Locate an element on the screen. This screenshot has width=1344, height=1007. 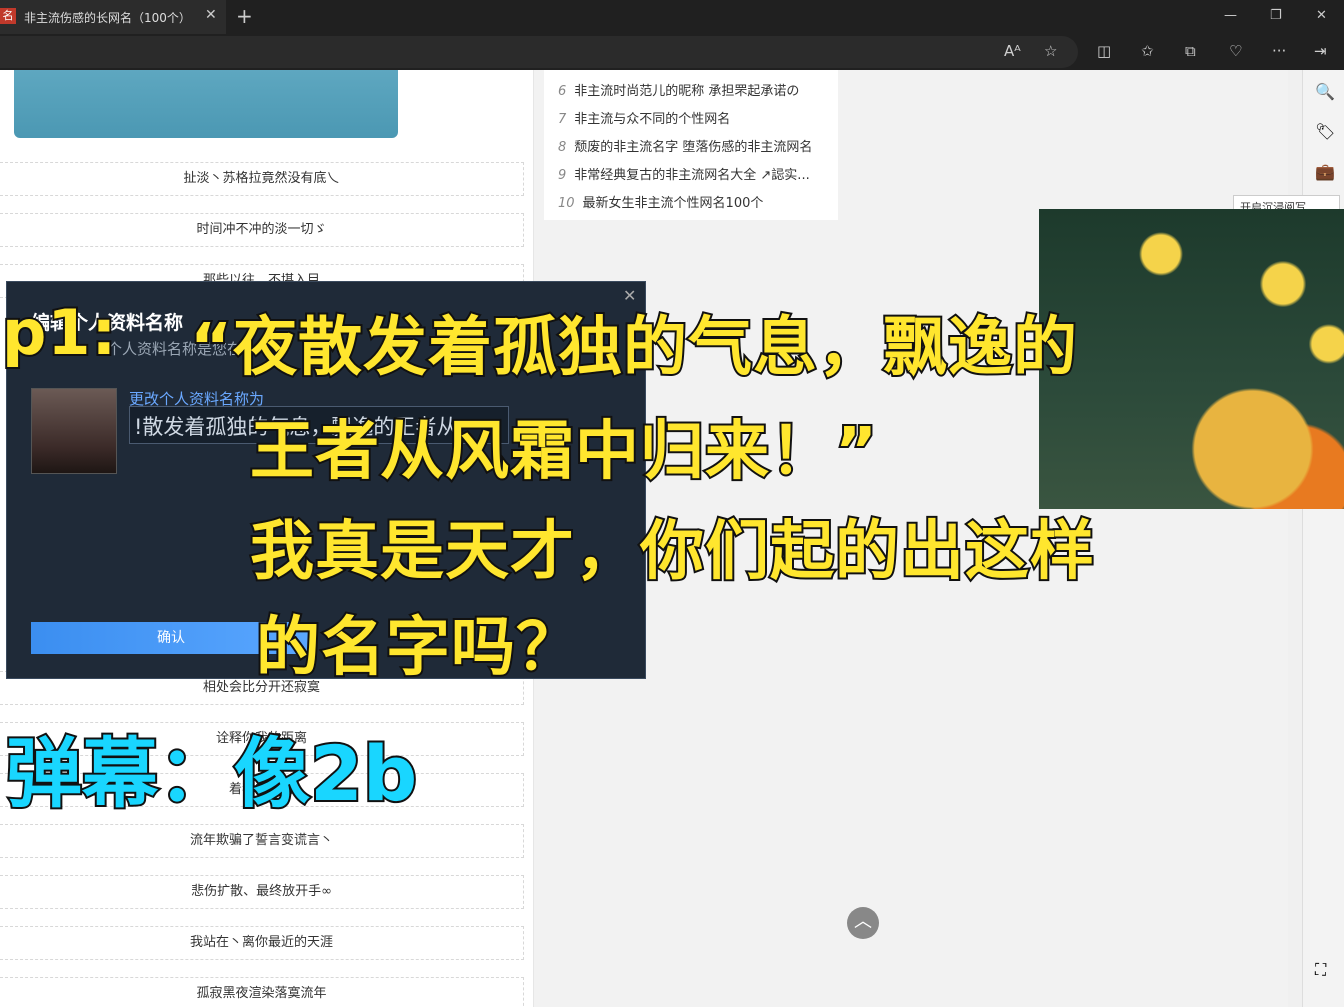
header-image is located at coordinates (206, 104).